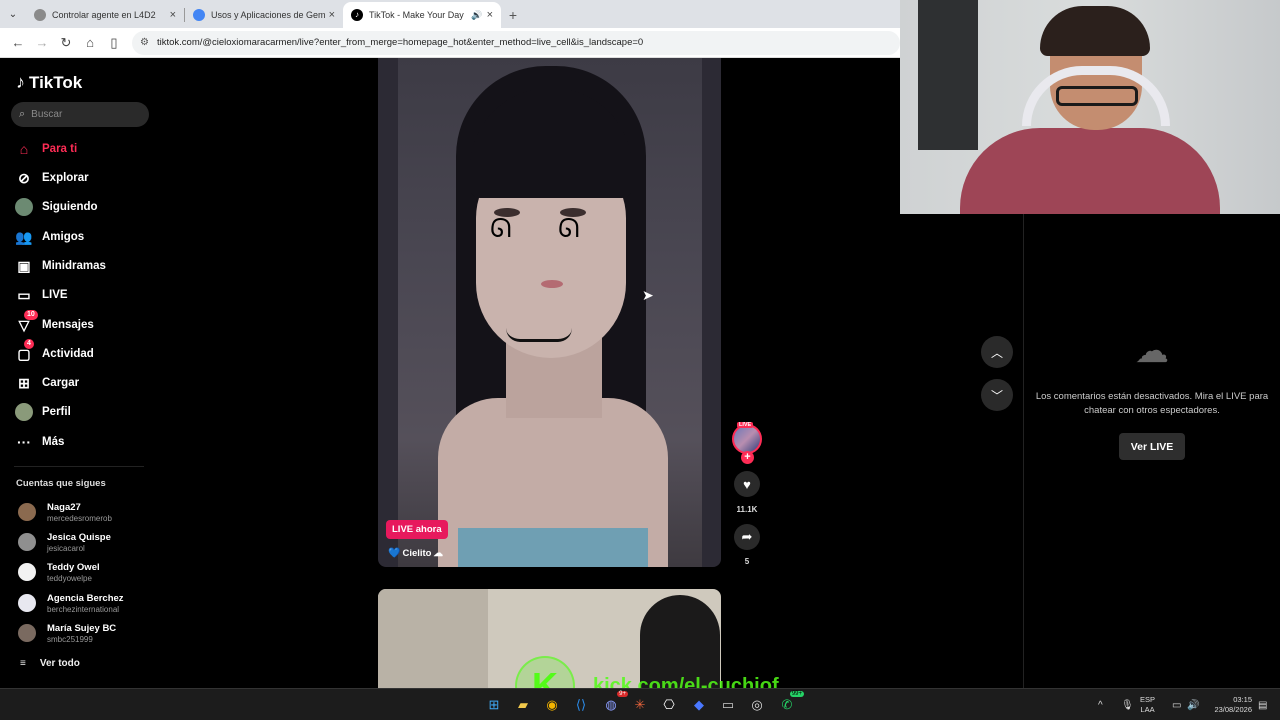 This screenshot has height=720, width=1280. Describe the element at coordinates (24, 177) in the screenshot. I see `compass-icon: ⊘` at that location.